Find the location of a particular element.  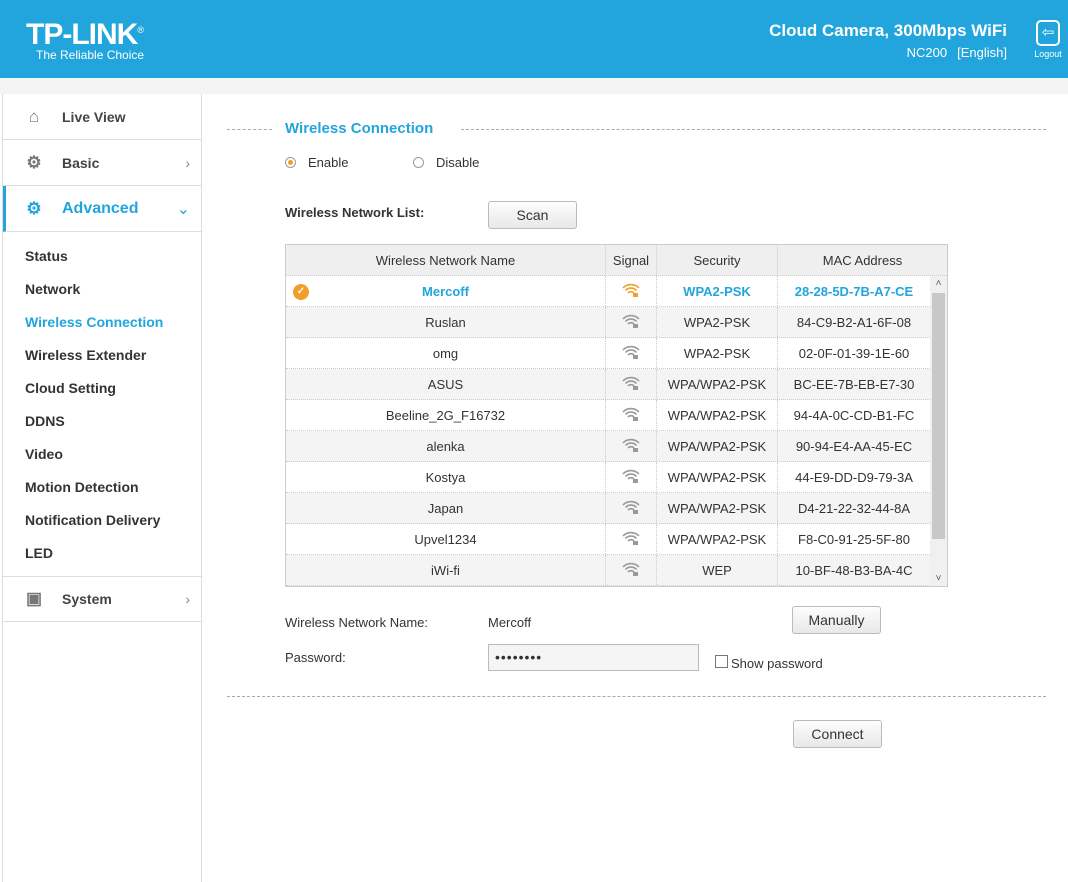

table-row: iWi-fi WEP 10-BF-48-B3-BA-4C is located at coordinates (608, 570).